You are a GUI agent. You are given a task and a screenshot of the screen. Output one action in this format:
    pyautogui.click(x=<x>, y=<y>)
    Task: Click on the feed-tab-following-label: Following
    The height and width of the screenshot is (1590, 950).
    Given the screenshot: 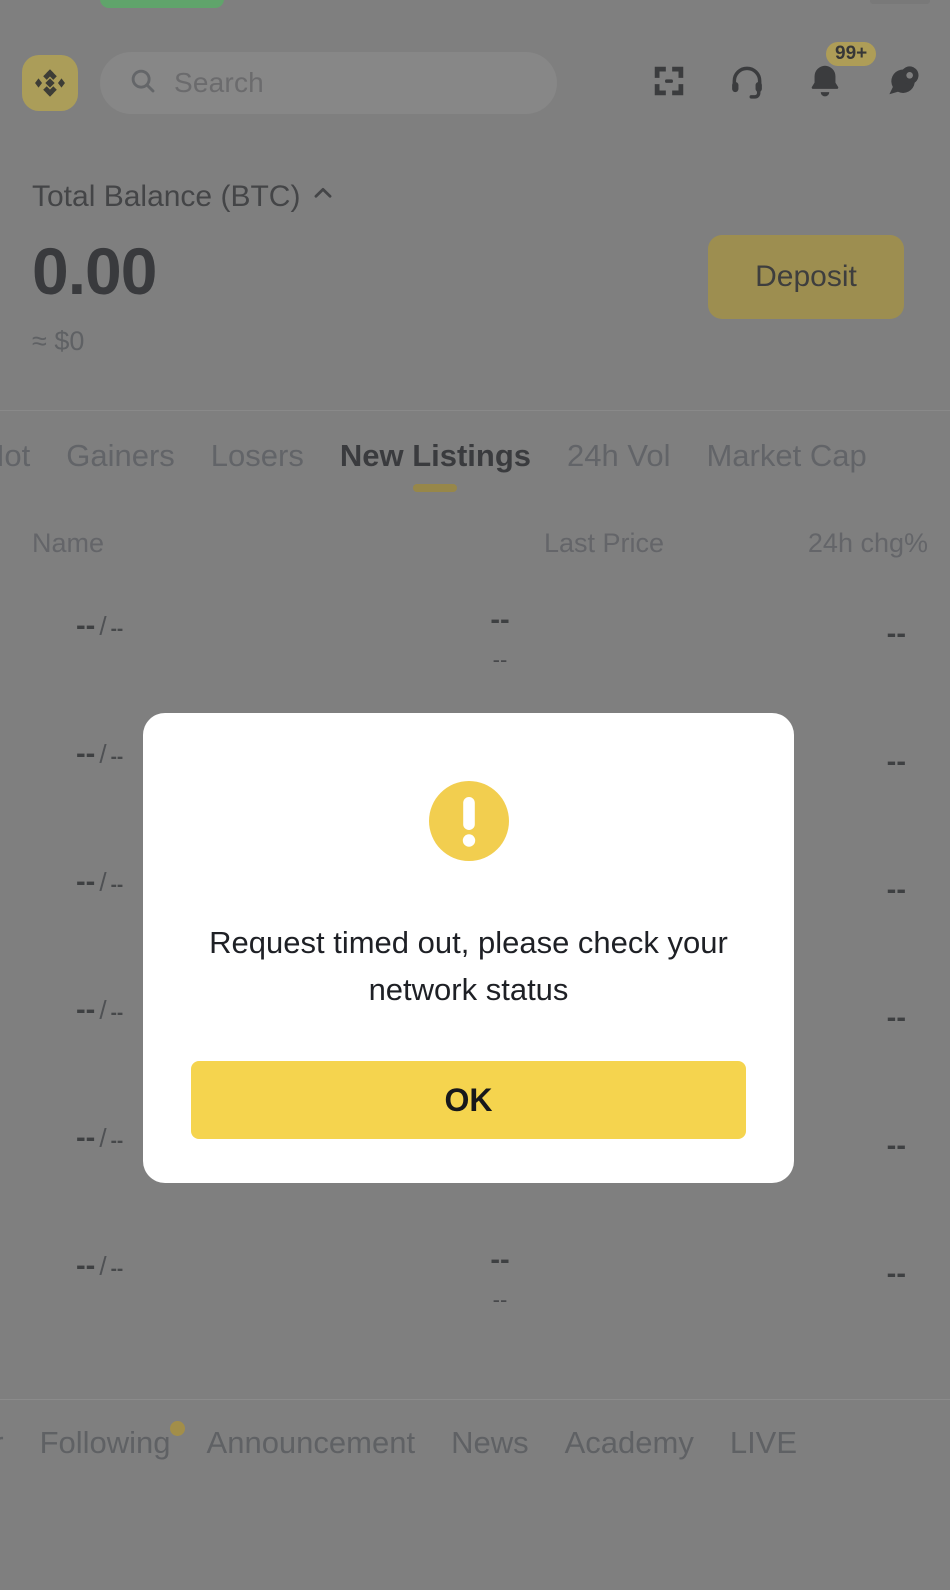 What is the action you would take?
    pyautogui.click(x=105, y=1442)
    